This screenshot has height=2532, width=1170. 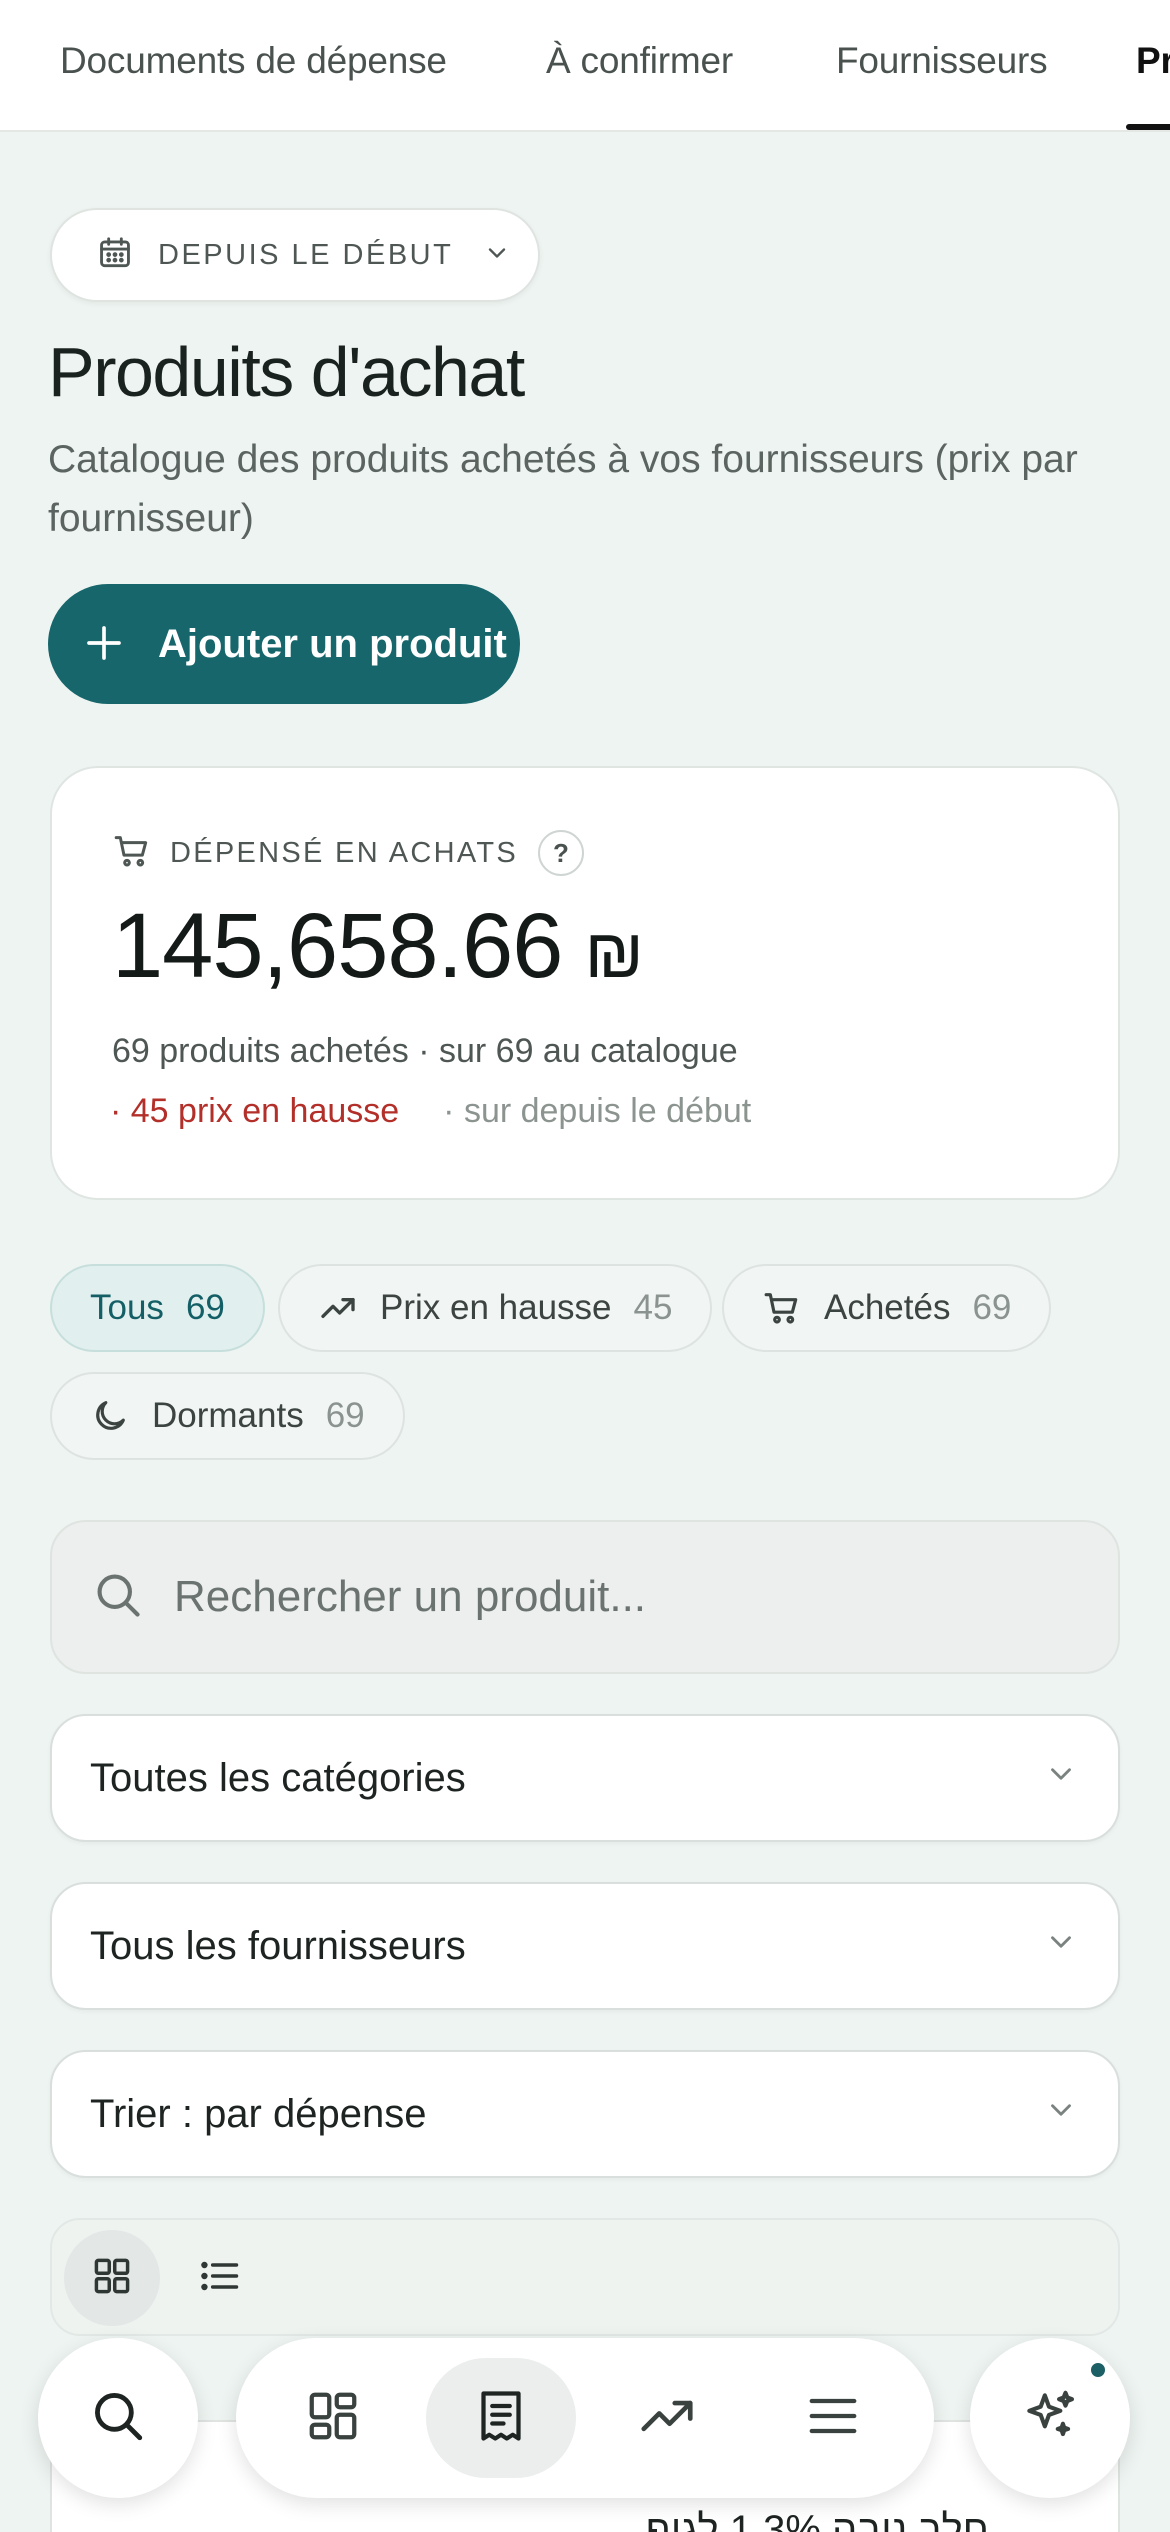 I want to click on grid-view-button, so click(x=112, y=2278).